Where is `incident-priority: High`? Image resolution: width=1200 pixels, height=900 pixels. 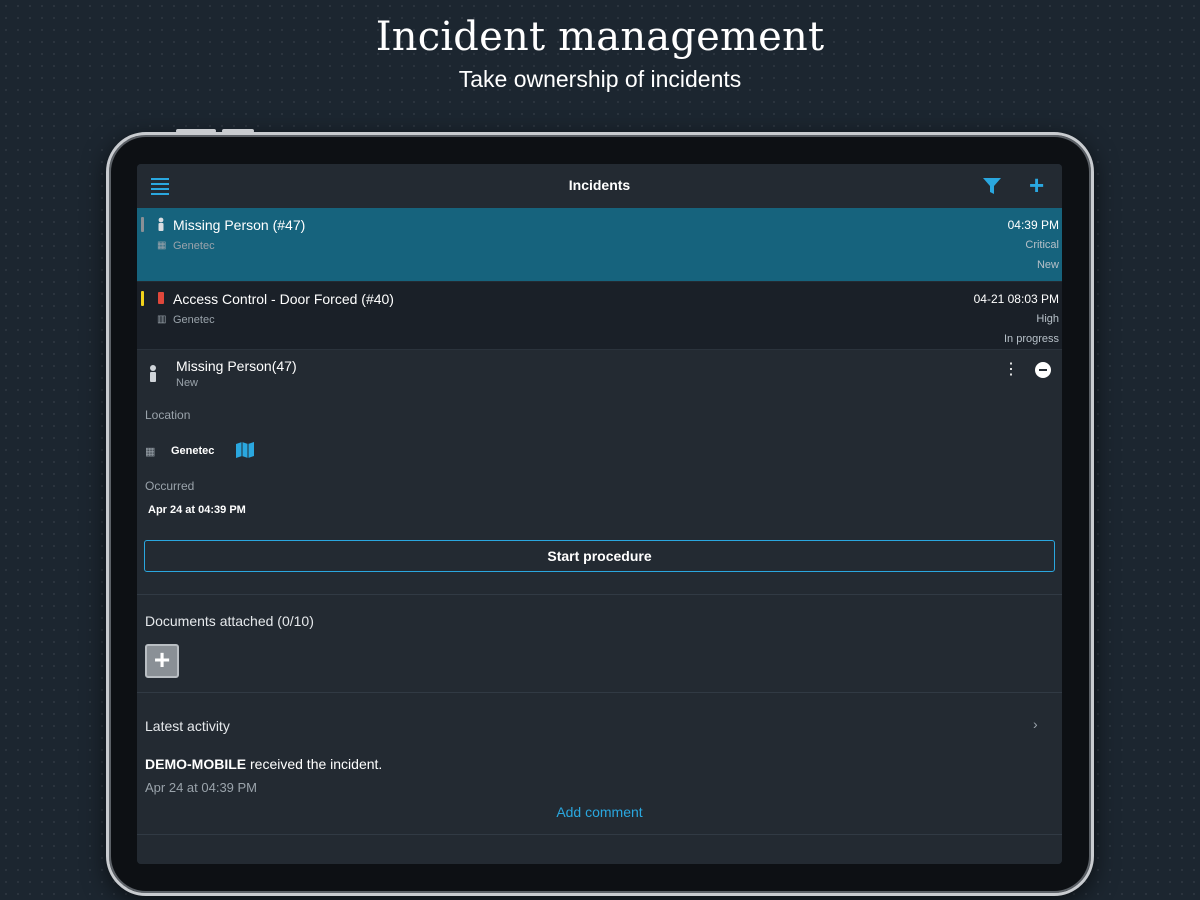 incident-priority: High is located at coordinates (1047, 319).